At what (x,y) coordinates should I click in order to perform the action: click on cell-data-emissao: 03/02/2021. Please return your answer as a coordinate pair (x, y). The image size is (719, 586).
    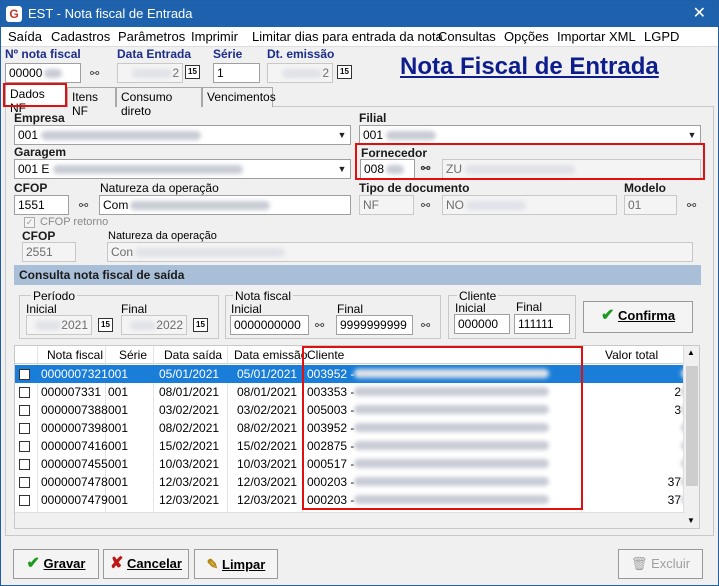
    Looking at the image, I should click on (267, 410).